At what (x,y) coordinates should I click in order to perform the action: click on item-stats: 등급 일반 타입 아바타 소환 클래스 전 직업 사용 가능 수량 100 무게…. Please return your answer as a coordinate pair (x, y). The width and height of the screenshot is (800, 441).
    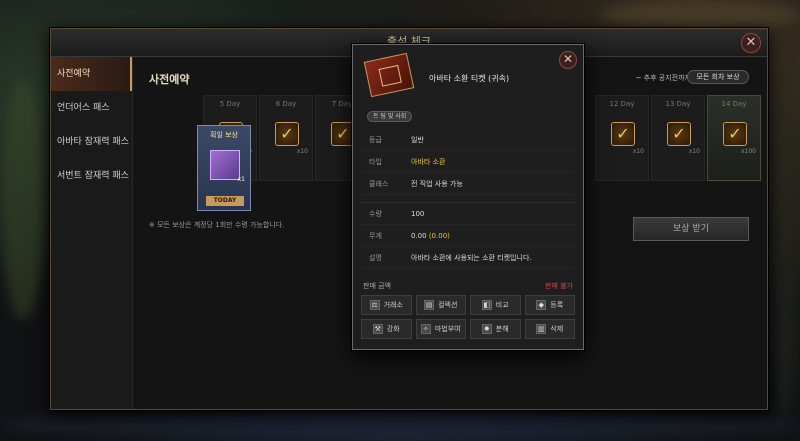
    Looking at the image, I should click on (468, 199).